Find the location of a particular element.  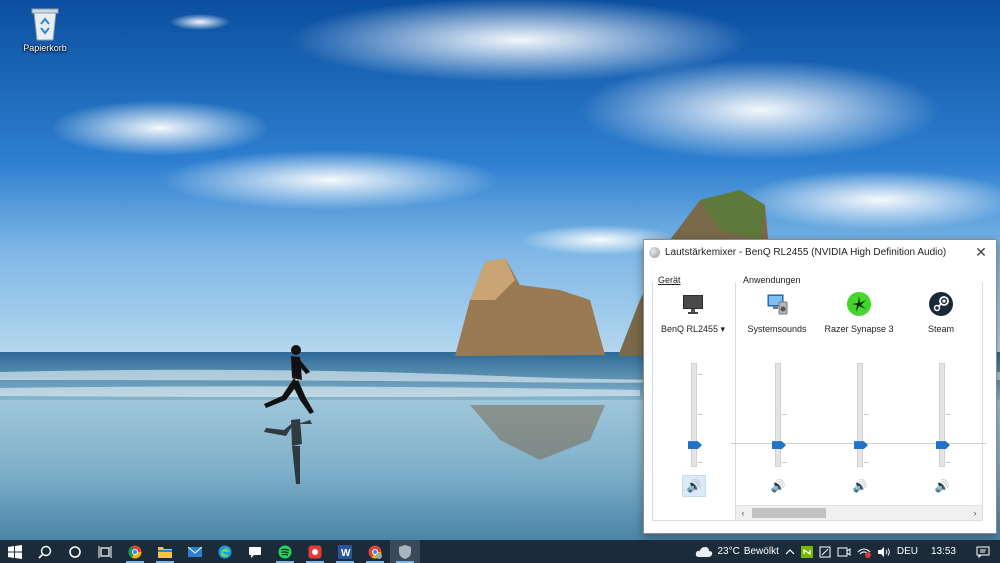

cloud-icon is located at coordinates (704, 551).